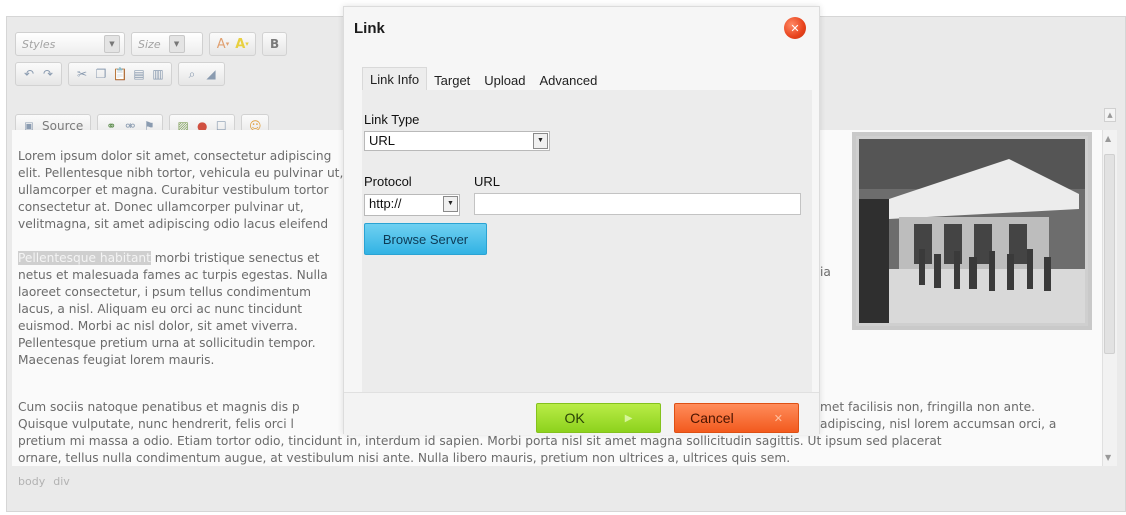 Image resolution: width=1126 pixels, height=515 pixels. Describe the element at coordinates (242, 44) in the screenshot. I see `background-color-icon: A ▾` at that location.